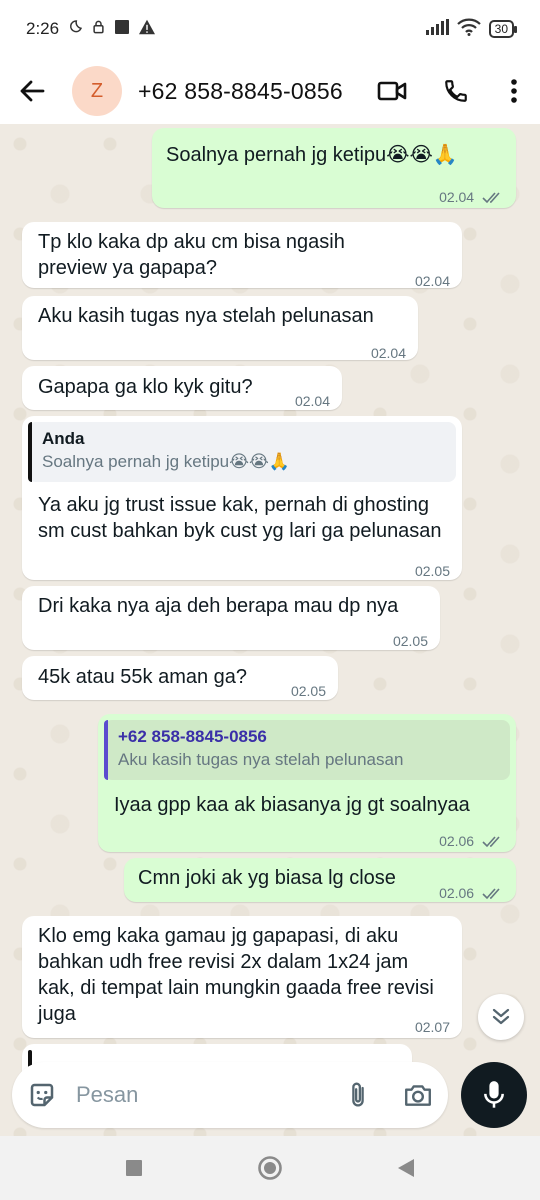 The width and height of the screenshot is (540, 1200). What do you see at coordinates (75, 29) in the screenshot?
I see `moon-icon` at bounding box center [75, 29].